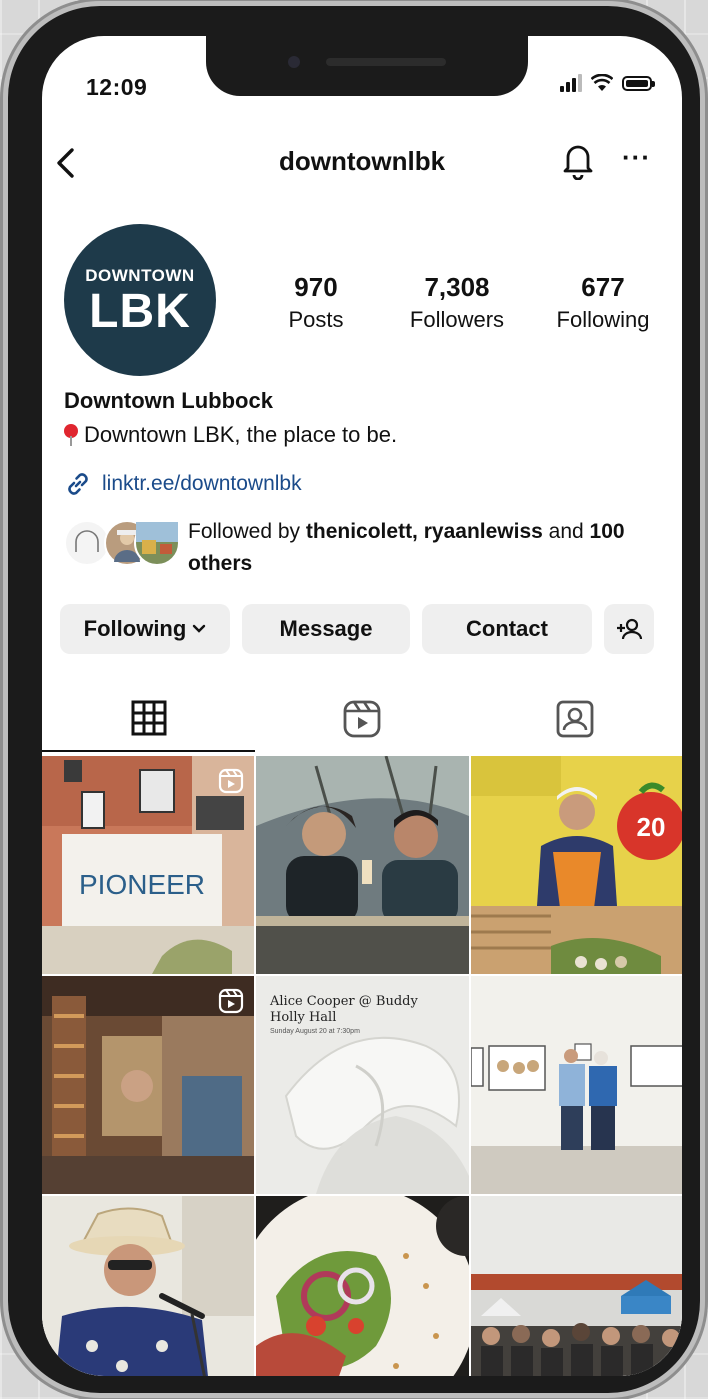  I want to click on profile-header: downtownlbk ···, so click(362, 161).